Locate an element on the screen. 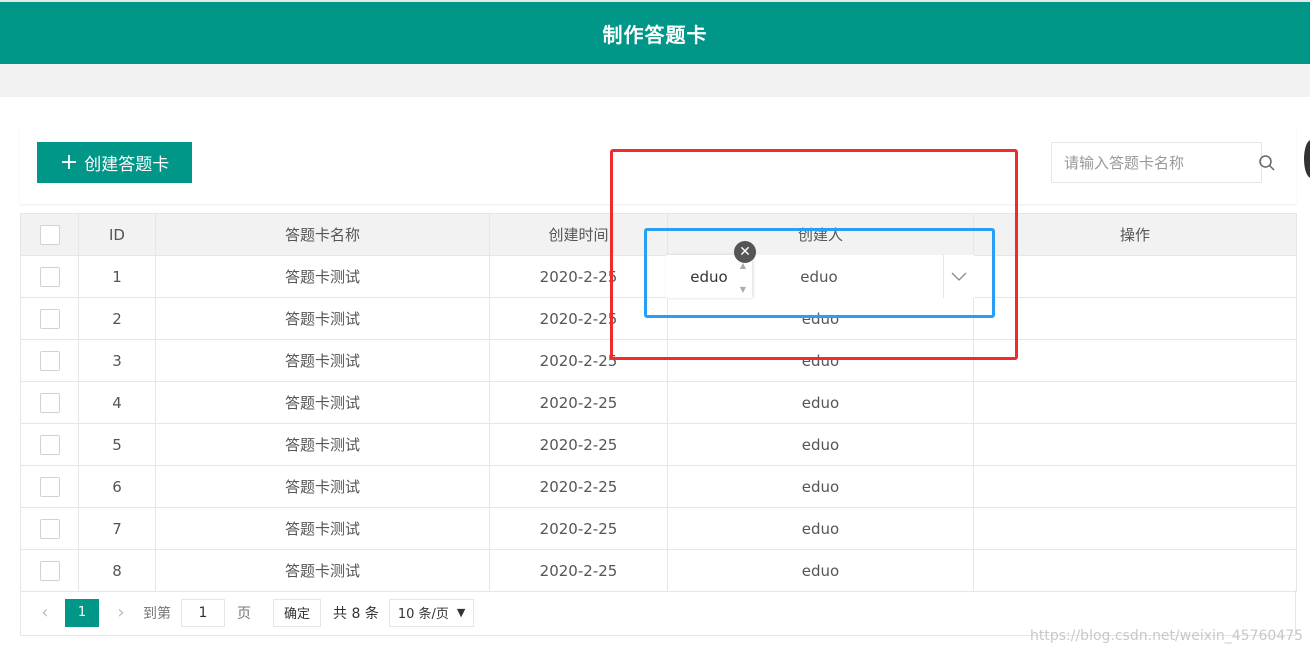 The height and width of the screenshot is (656, 1310). search-input is located at coordinates (1155, 162).